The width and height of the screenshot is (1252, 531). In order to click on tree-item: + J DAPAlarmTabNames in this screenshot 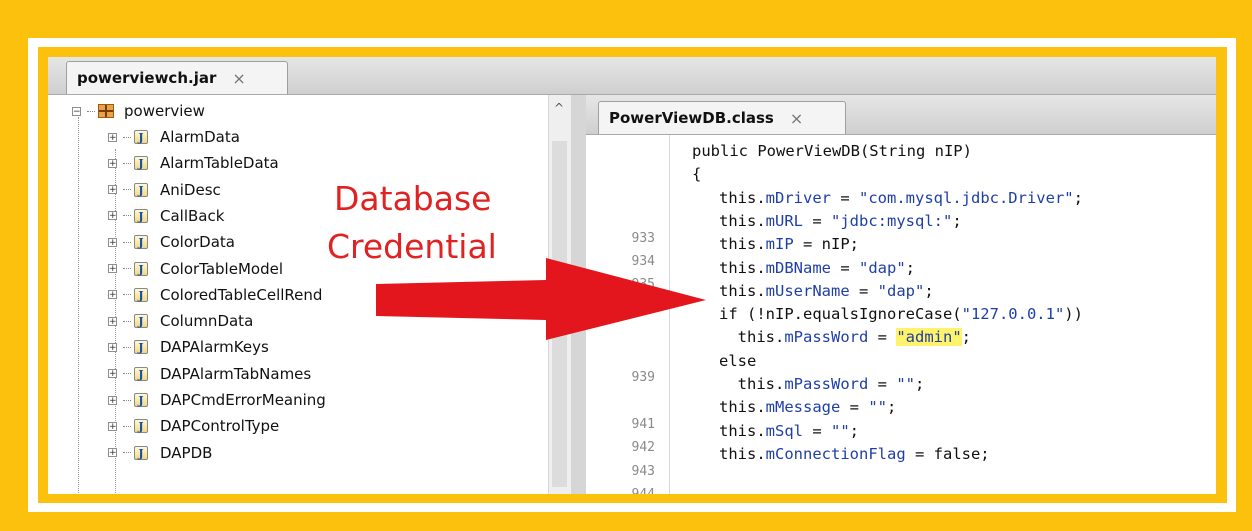, I will do `click(209, 374)`.